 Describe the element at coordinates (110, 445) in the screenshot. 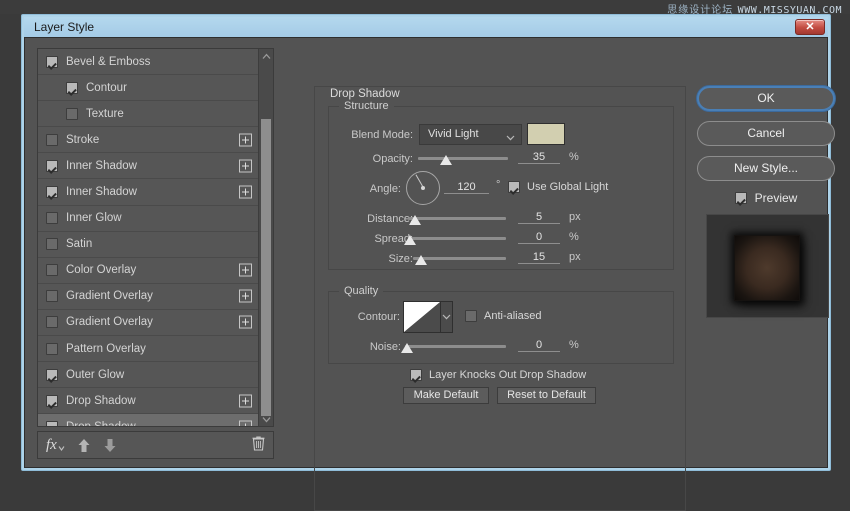

I see `move-down-icon` at that location.